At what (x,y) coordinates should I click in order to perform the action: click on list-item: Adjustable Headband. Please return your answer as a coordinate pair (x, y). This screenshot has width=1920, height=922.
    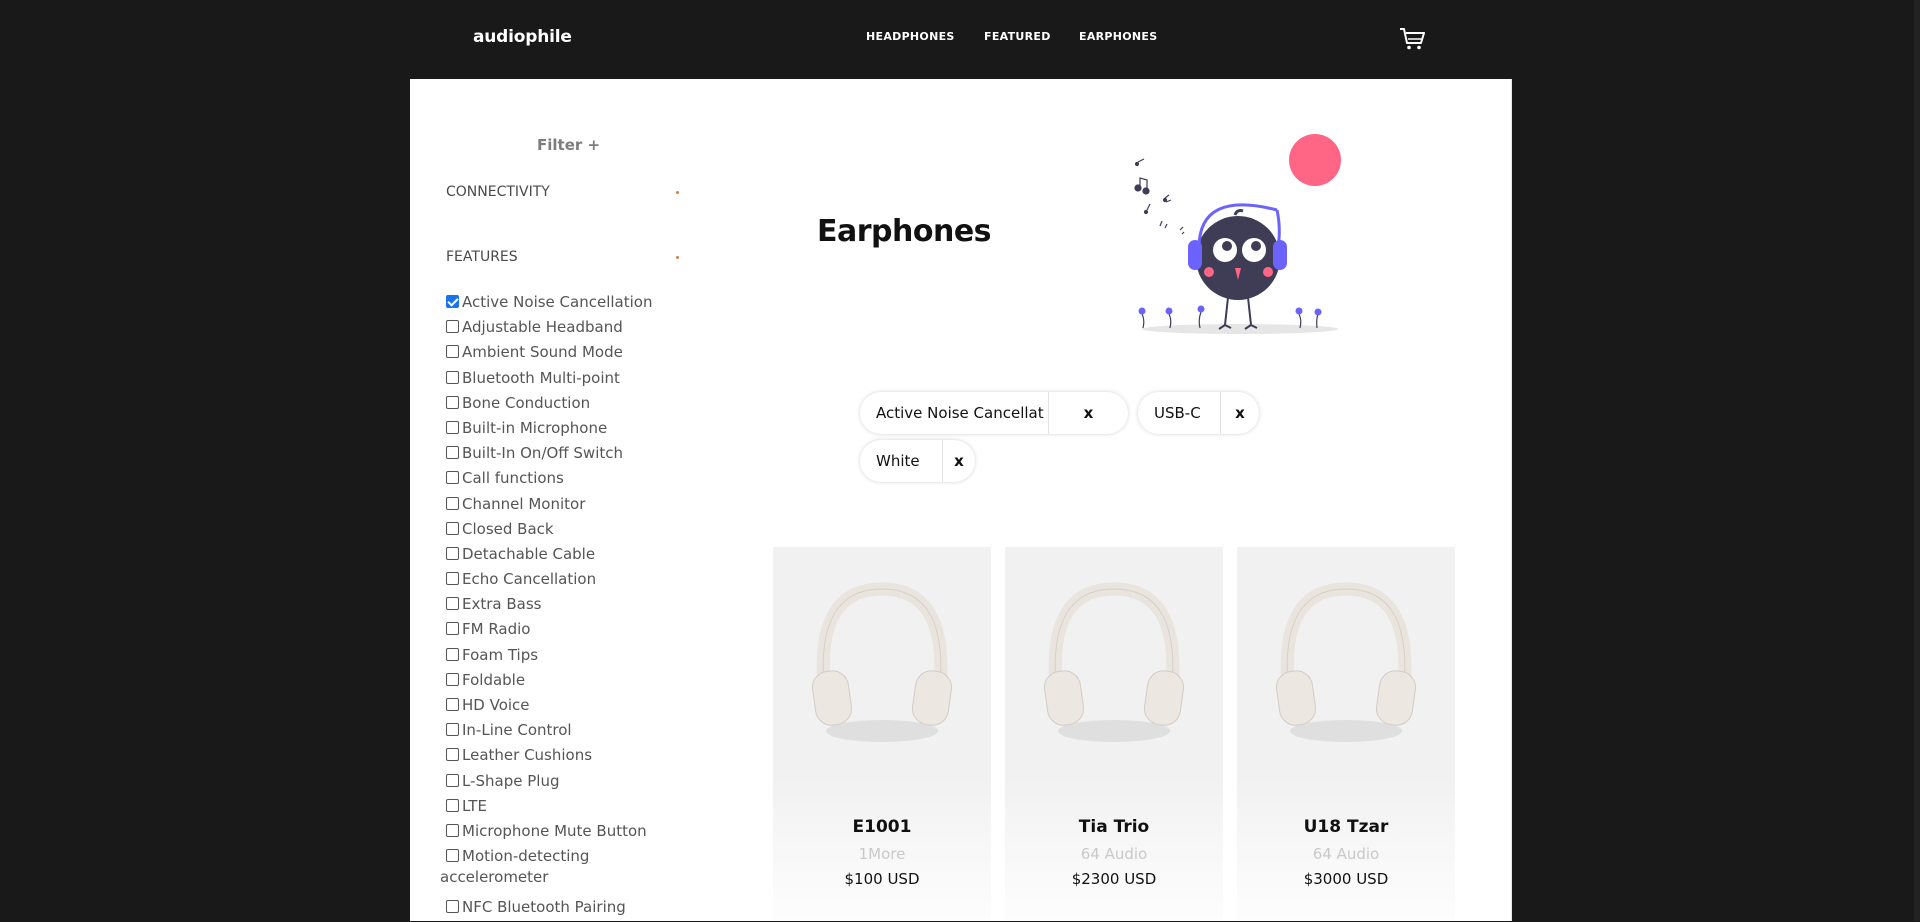
    Looking at the image, I should click on (566, 329).